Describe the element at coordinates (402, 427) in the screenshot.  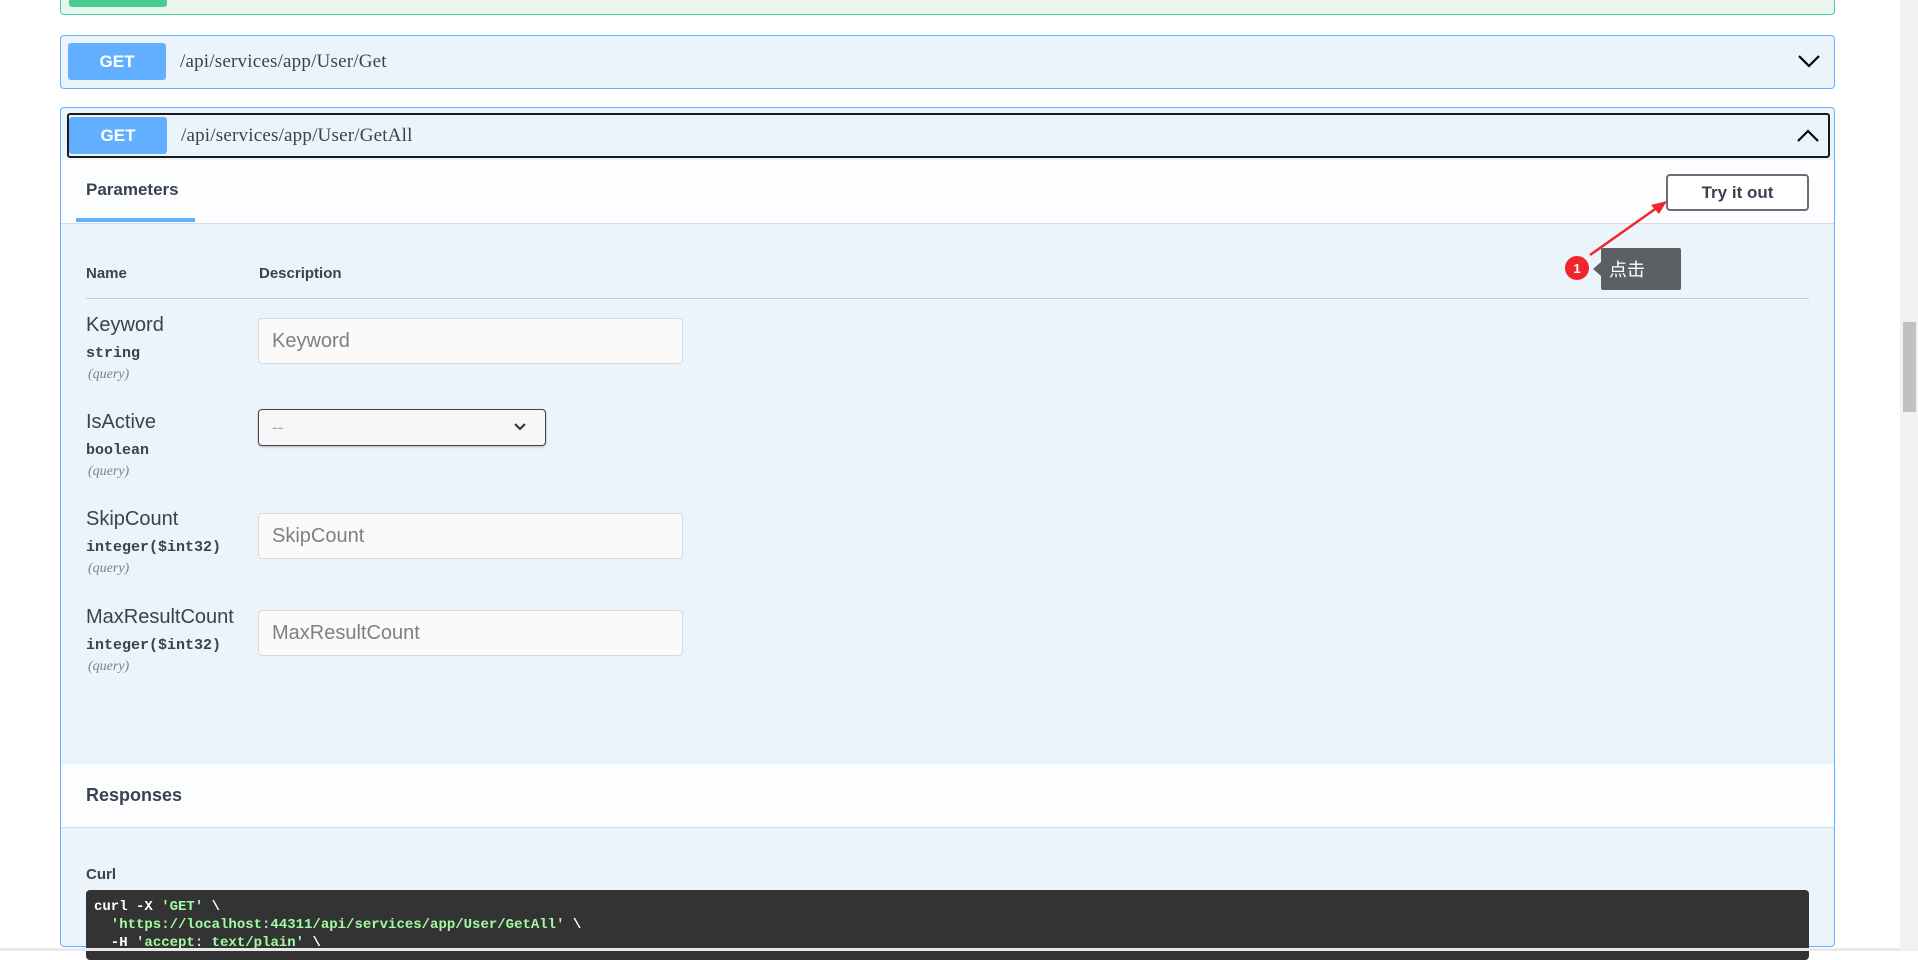
I see `isactive-select: --` at that location.